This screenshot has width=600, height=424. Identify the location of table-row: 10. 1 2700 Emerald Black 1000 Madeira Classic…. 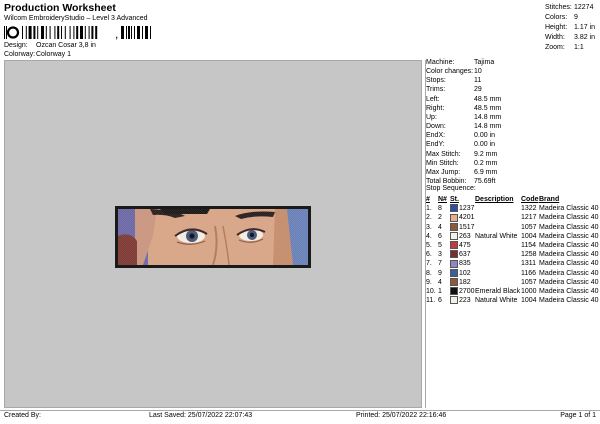
(512, 291).